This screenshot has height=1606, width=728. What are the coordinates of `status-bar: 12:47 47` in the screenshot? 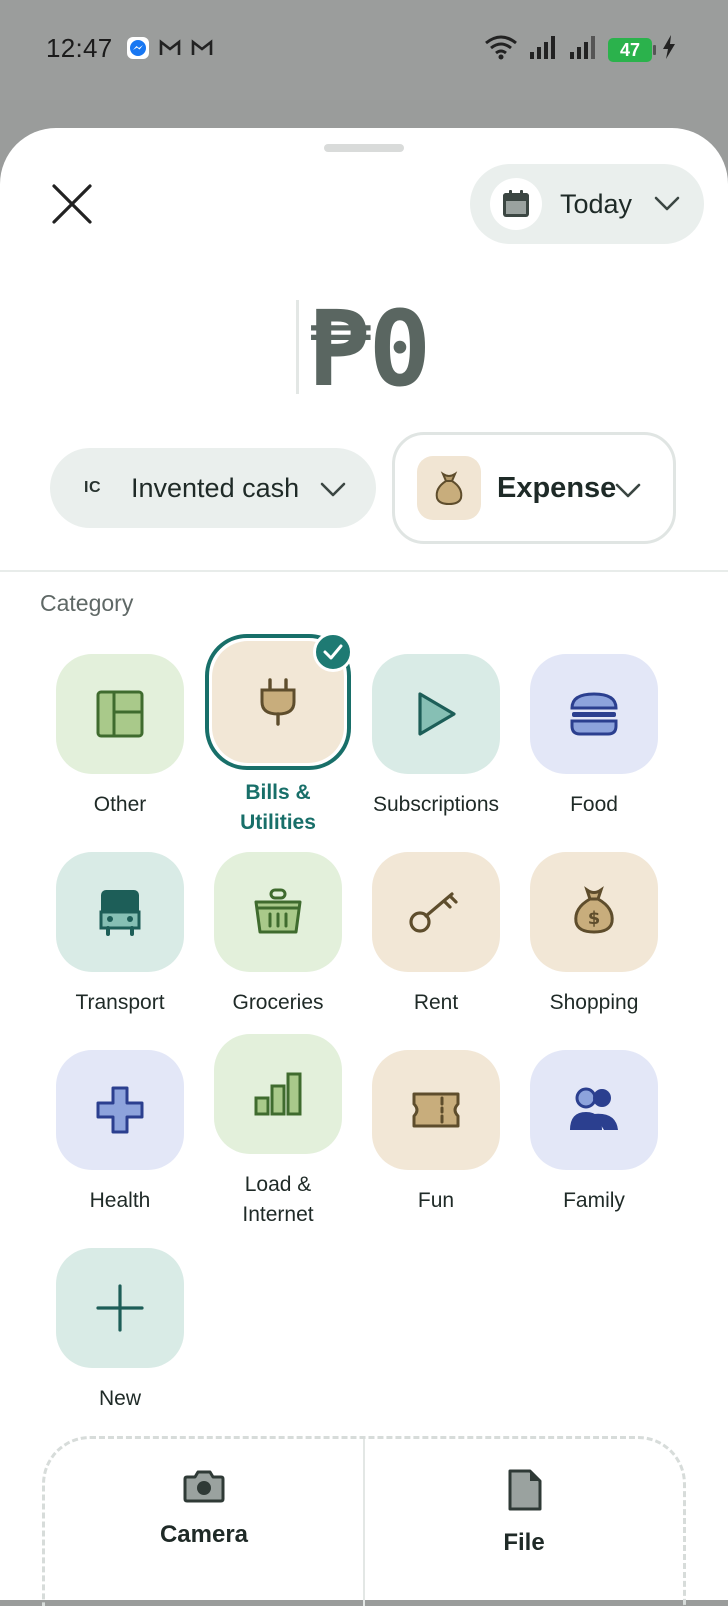 It's located at (364, 50).